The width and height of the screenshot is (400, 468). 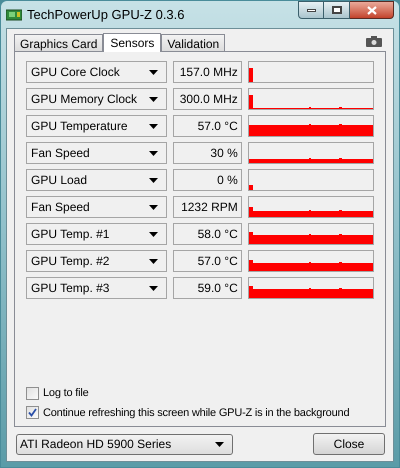 I want to click on camera-icon, so click(x=374, y=41).